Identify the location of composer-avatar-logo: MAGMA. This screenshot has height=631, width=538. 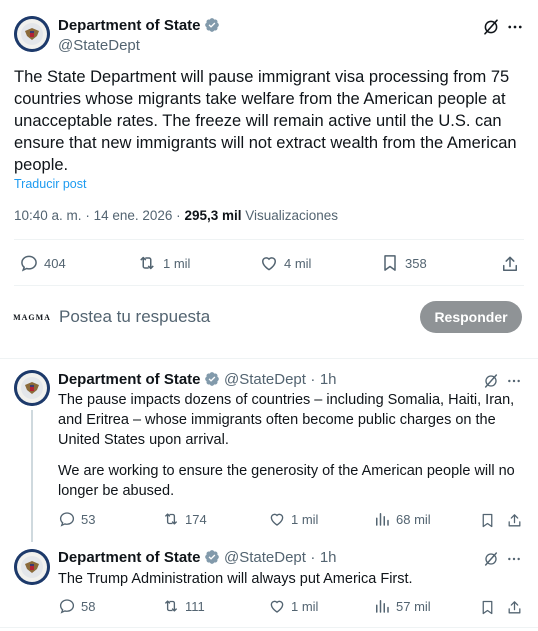
(32, 317).